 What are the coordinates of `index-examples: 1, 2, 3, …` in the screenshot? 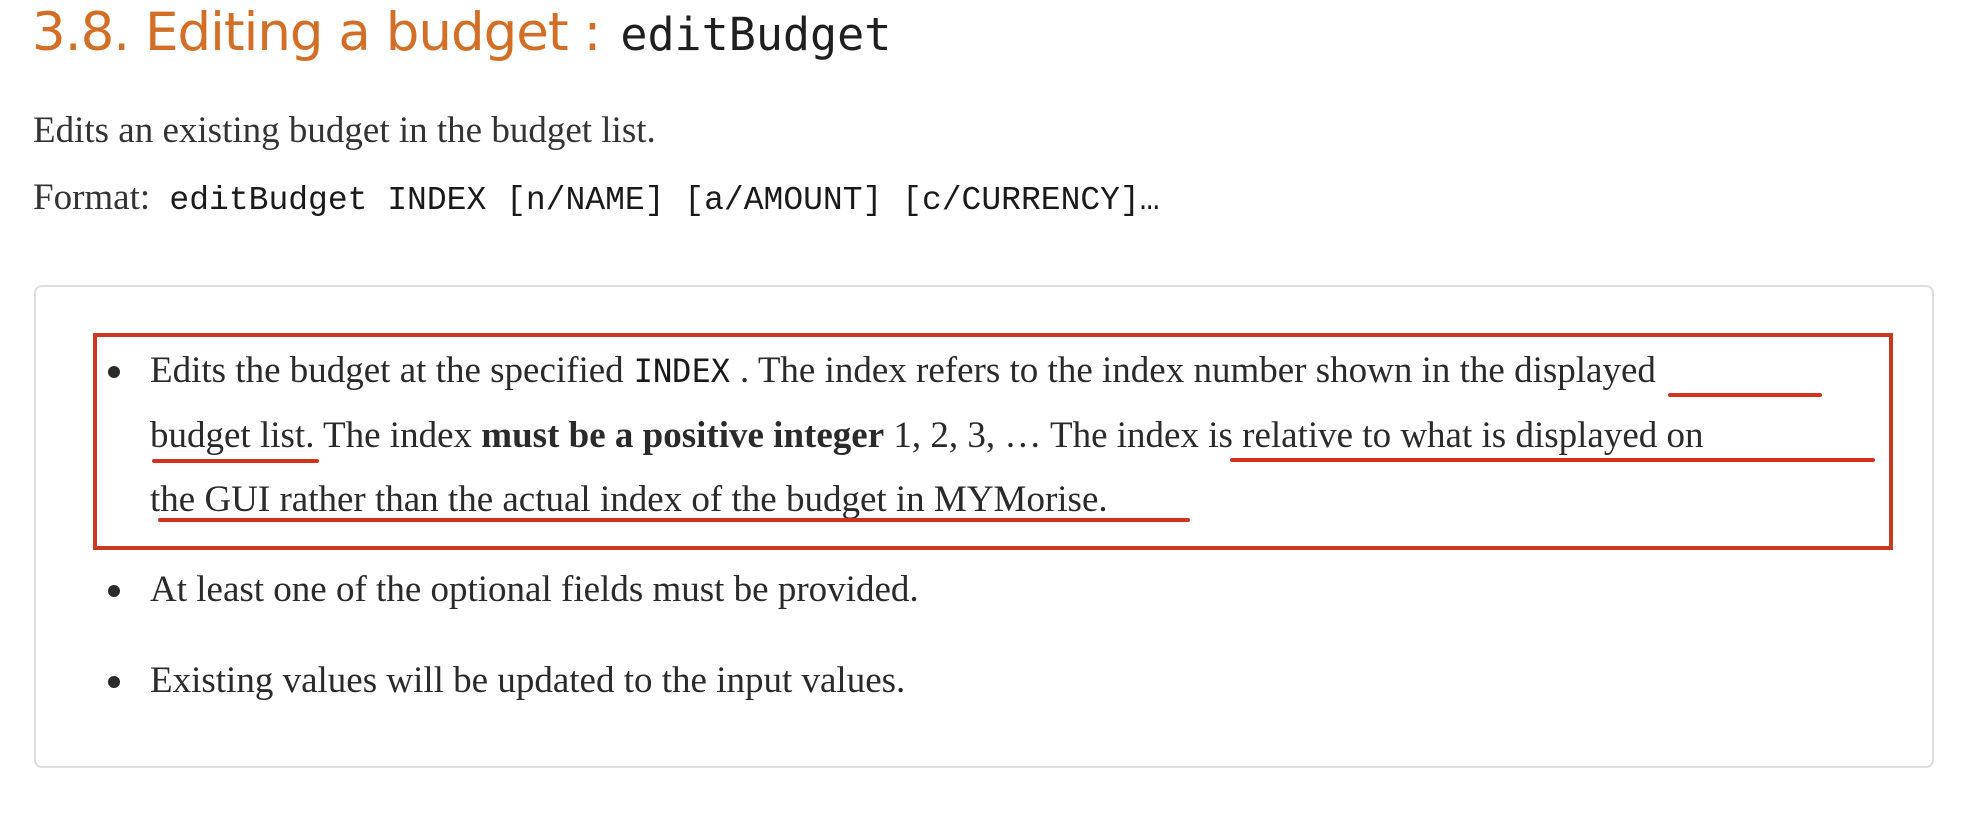 It's located at (967, 435).